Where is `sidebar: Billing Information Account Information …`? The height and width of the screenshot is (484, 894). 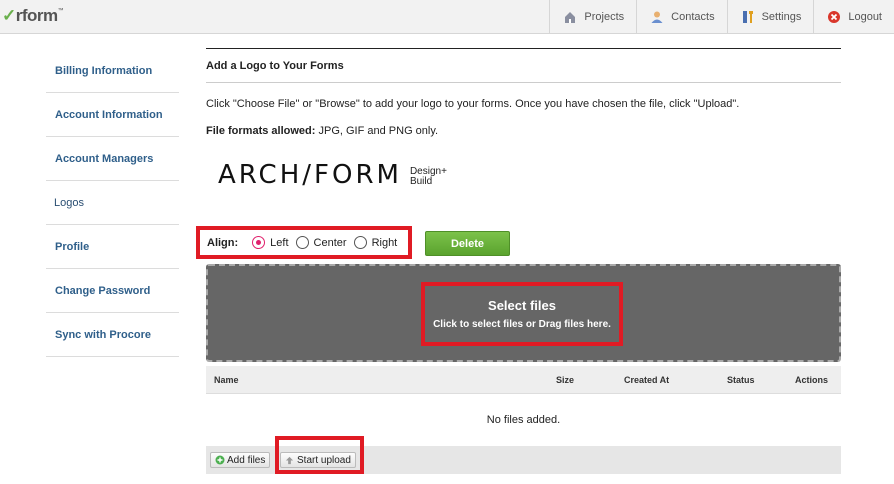 sidebar: Billing Information Account Information … is located at coordinates (112, 203).